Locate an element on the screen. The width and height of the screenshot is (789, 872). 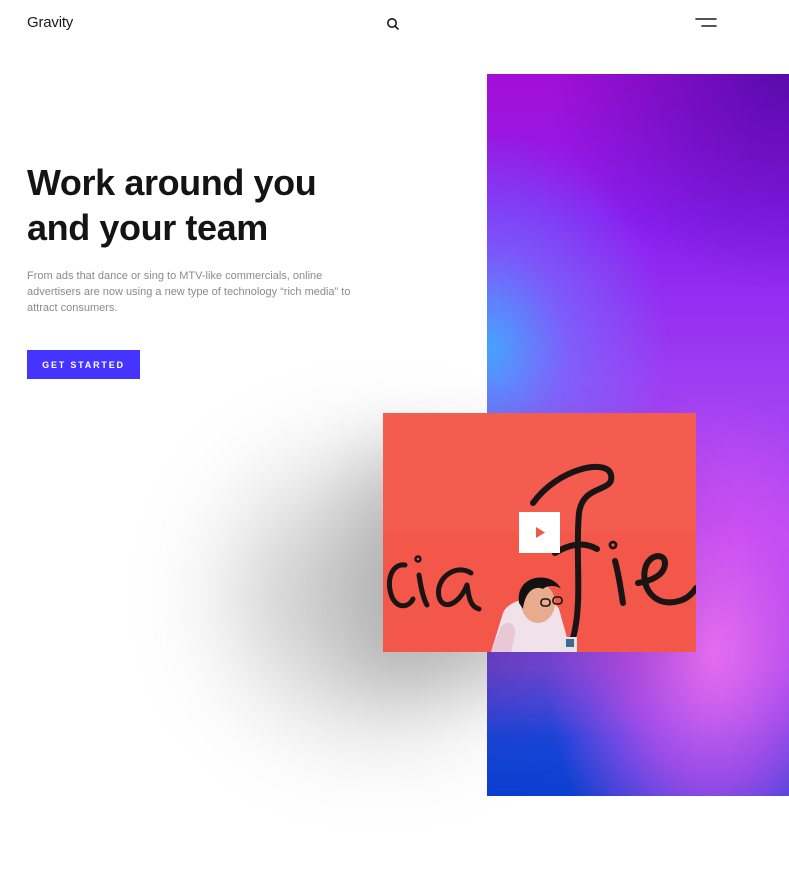
hamburger-menu-icon is located at coordinates (706, 22).